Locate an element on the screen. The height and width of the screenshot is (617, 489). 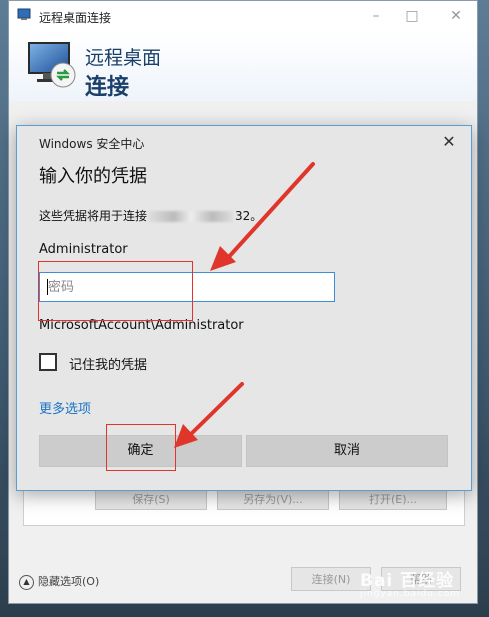
banner-line2: 连接 is located at coordinates (107, 87).